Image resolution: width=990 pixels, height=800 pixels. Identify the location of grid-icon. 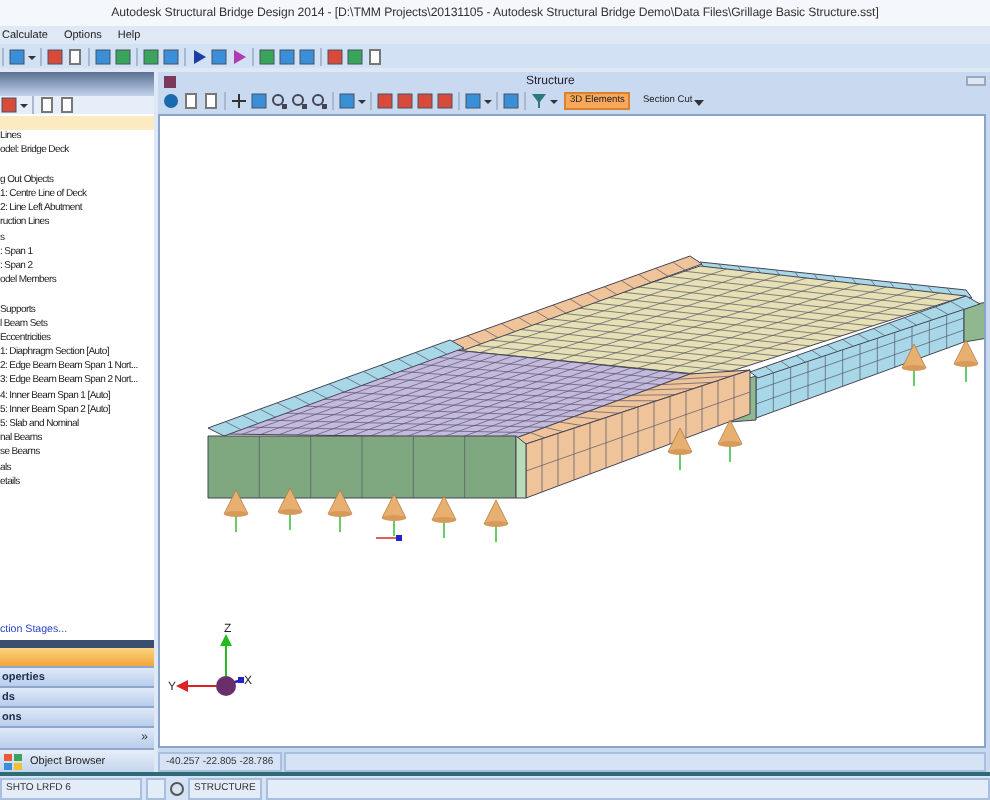
(13, 761).